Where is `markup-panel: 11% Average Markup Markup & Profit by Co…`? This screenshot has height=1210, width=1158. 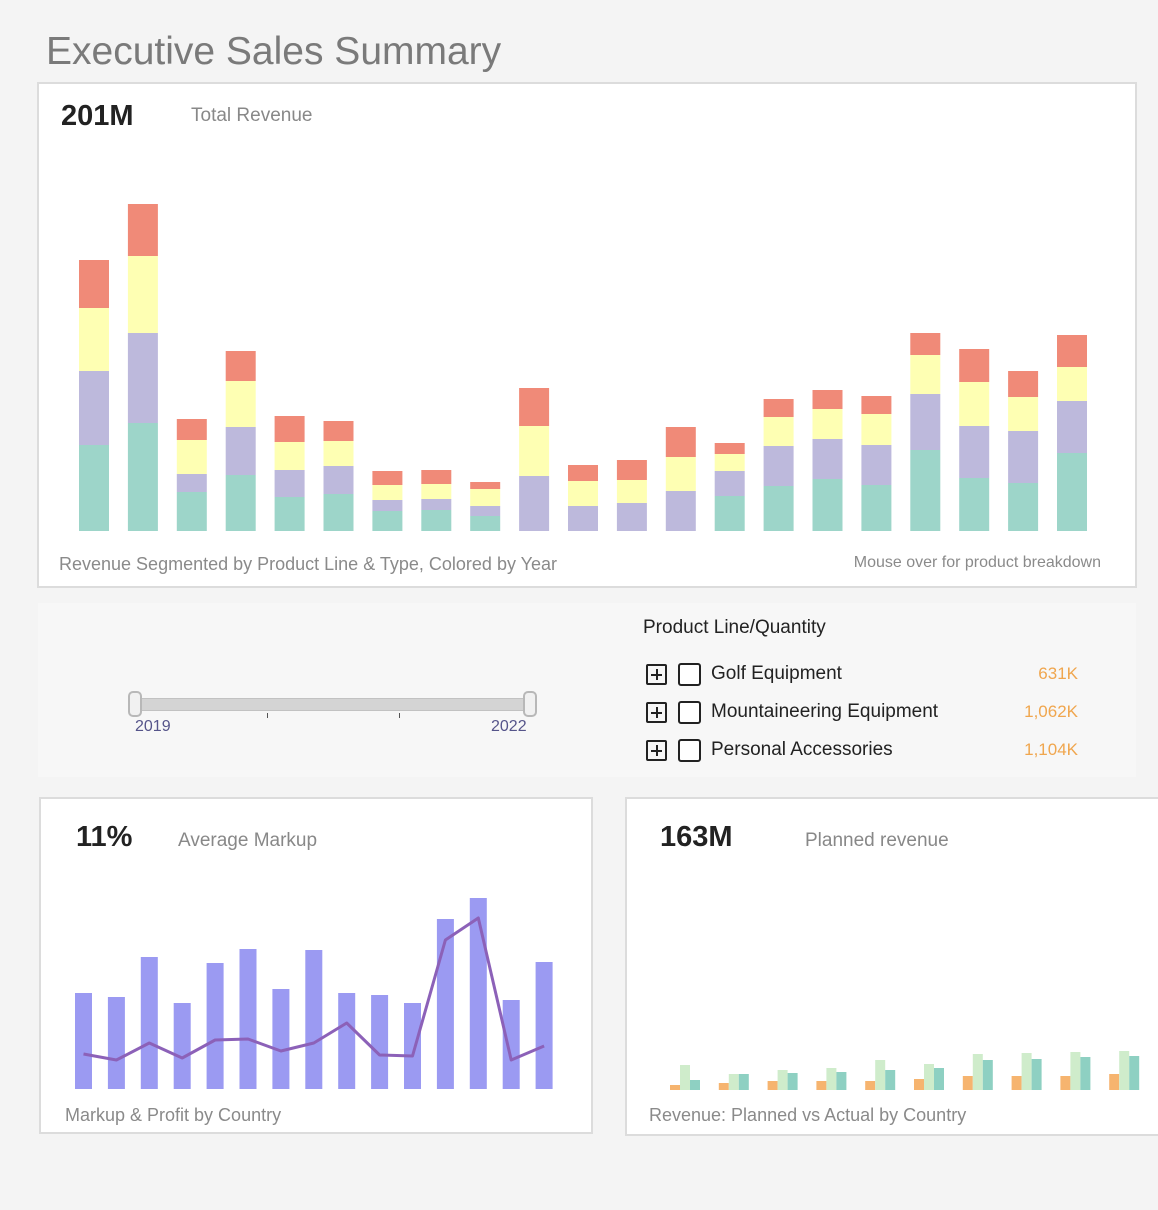
markup-panel: 11% Average Markup Markup & Profit by Co… is located at coordinates (316, 965).